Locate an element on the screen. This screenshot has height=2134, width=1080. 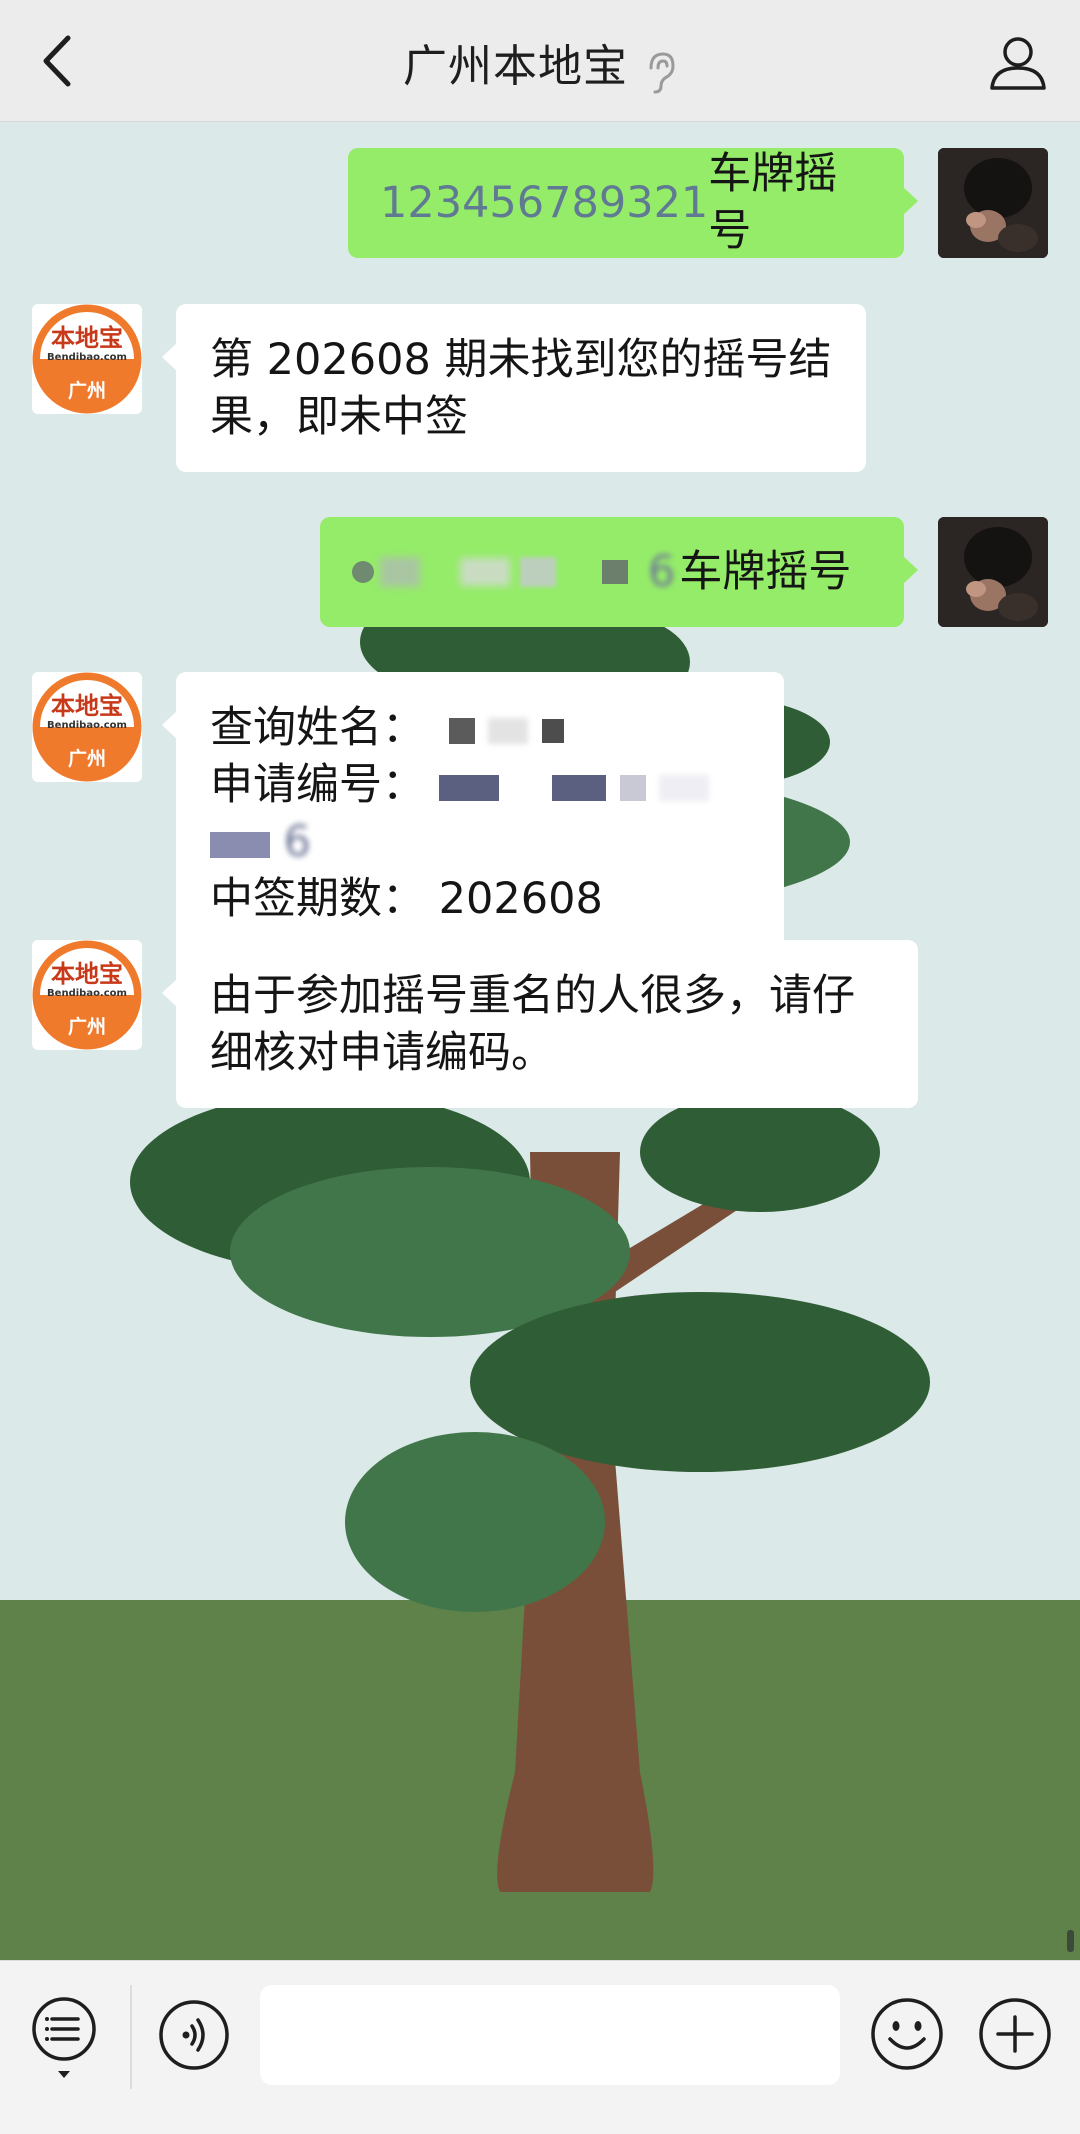
input-bar is located at coordinates (540, 2047).